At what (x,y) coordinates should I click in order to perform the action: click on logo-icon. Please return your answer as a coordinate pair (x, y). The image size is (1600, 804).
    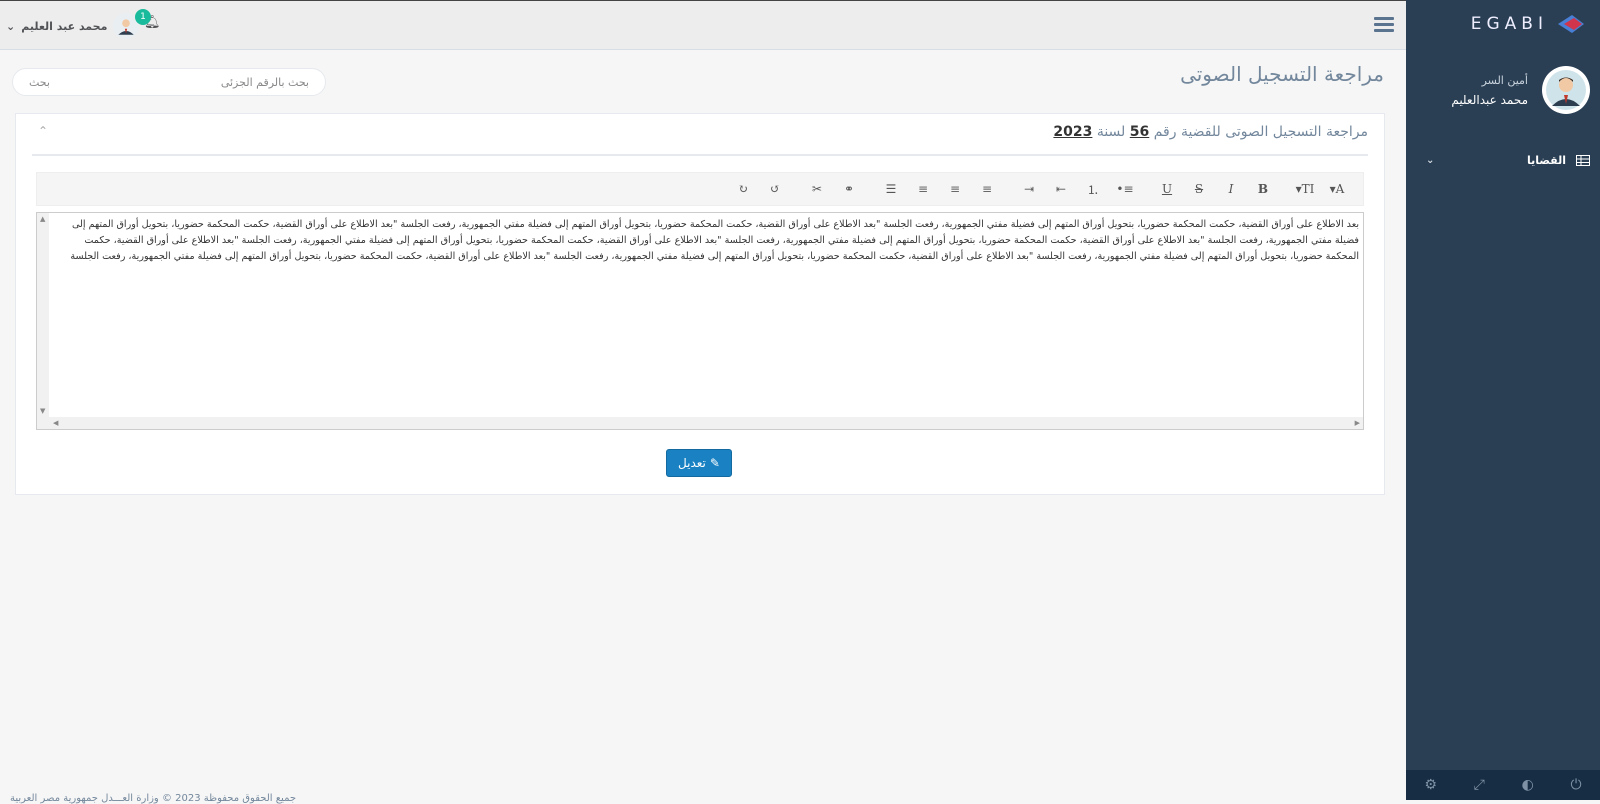
    Looking at the image, I should click on (1571, 24).